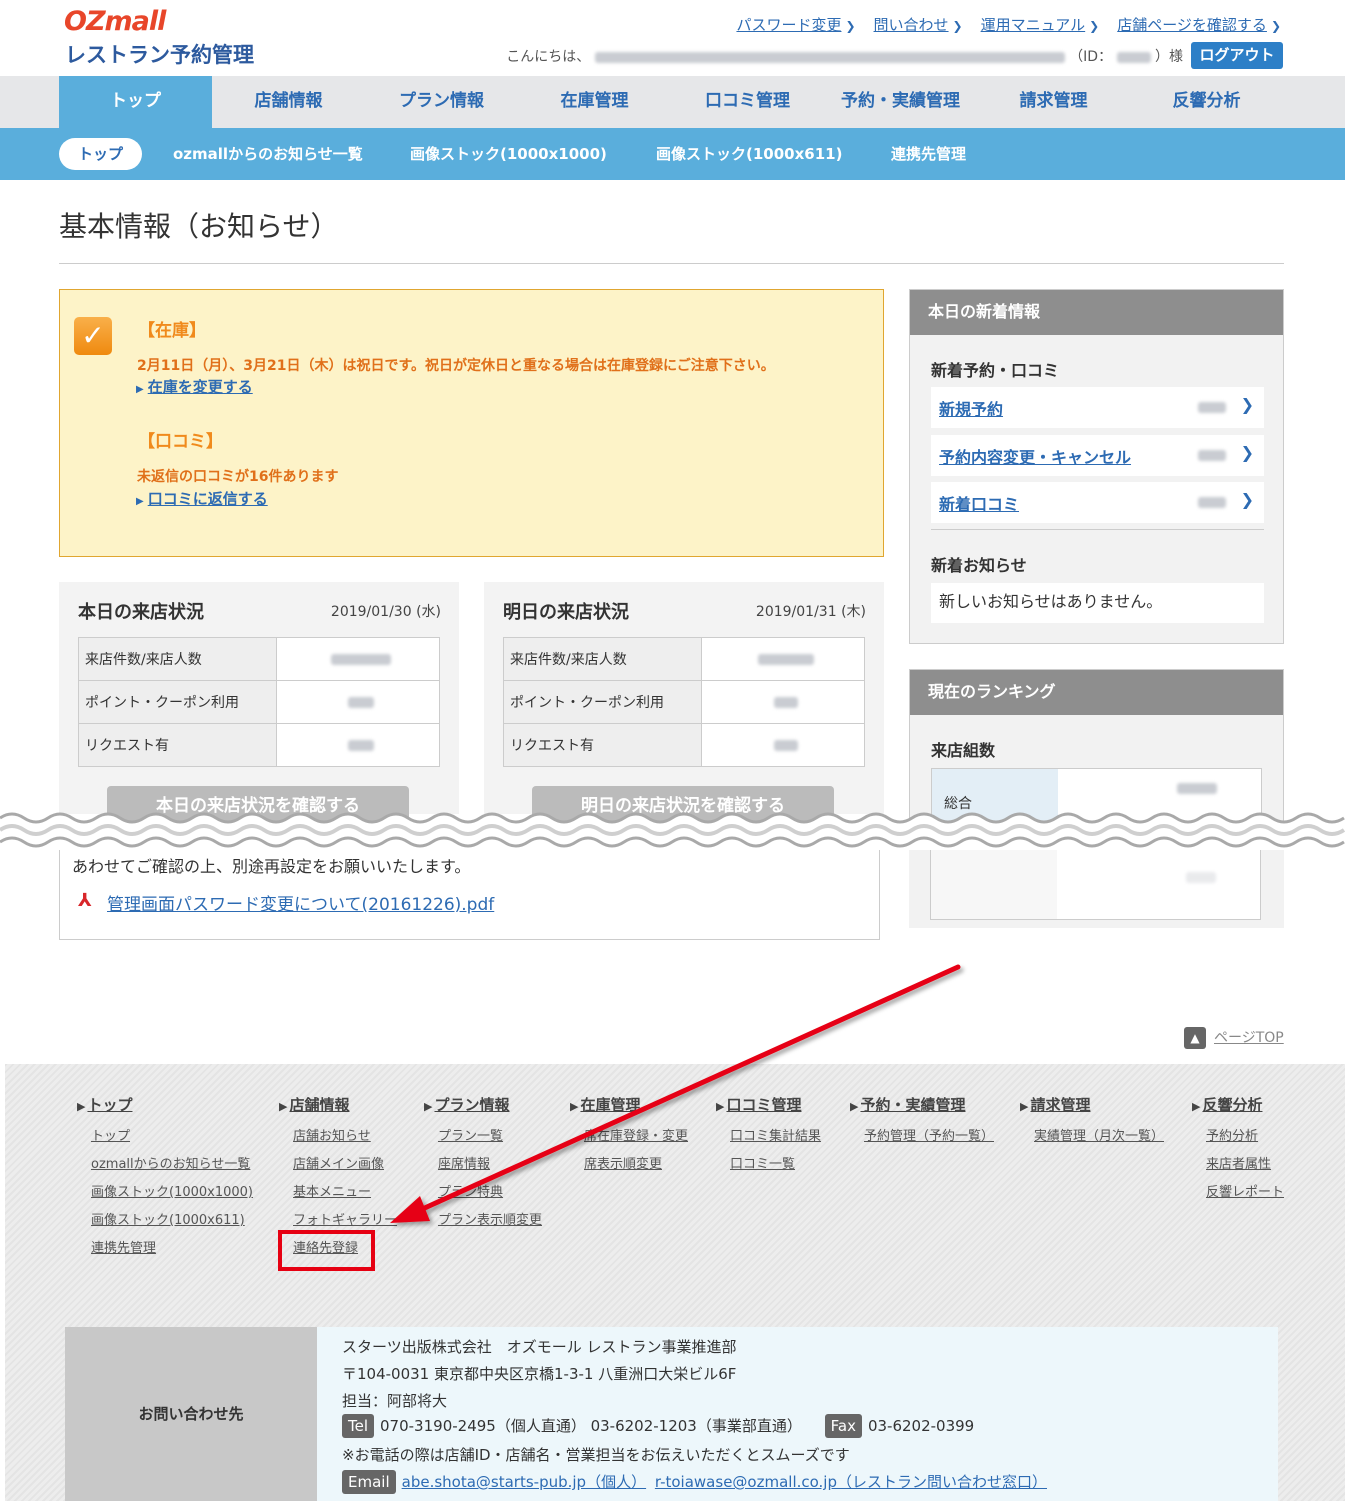 Image resolution: width=1345 pixels, height=1501 pixels. Describe the element at coordinates (1040, 24) in the screenshot. I see `manual-link: 運用マニュアル` at that location.